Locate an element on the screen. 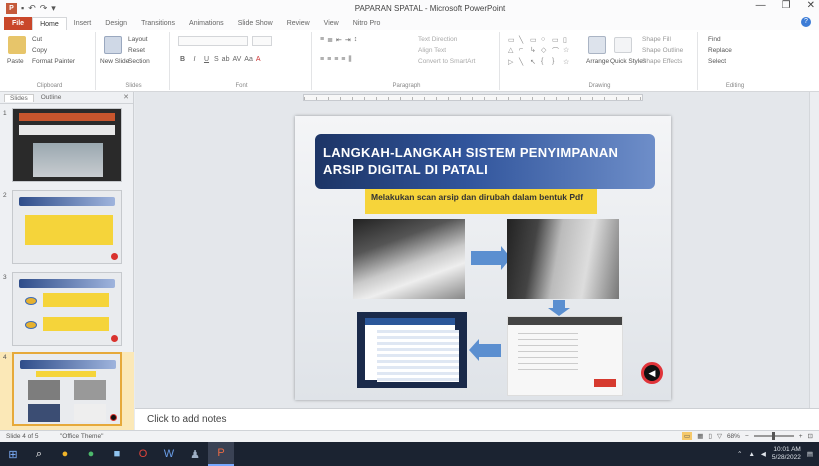 The width and height of the screenshot is (819, 466). slideshow-icon: ▽ is located at coordinates (719, 436).